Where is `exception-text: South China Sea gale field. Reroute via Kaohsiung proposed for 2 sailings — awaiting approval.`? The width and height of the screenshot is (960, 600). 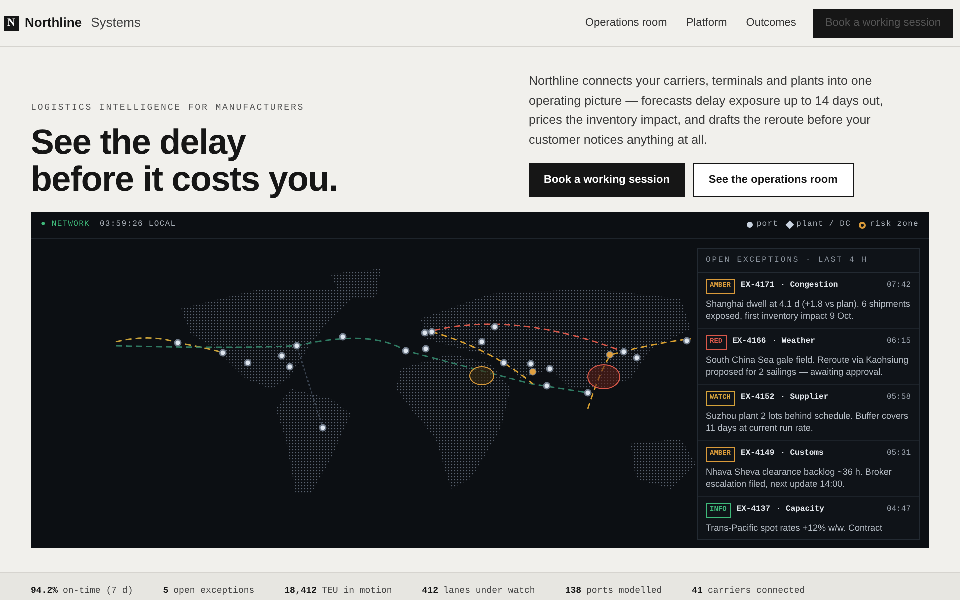 exception-text: South China Sea gale field. Reroute via Kaohsiung proposed for 2 sailings — awaiting approval. is located at coordinates (808, 366).